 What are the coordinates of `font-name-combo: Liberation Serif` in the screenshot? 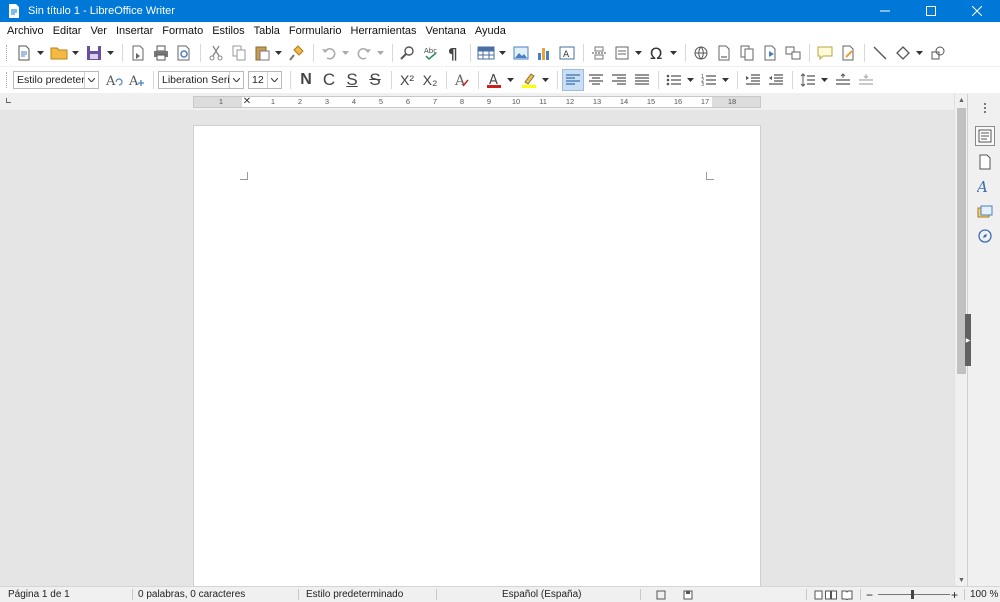 It's located at (201, 80).